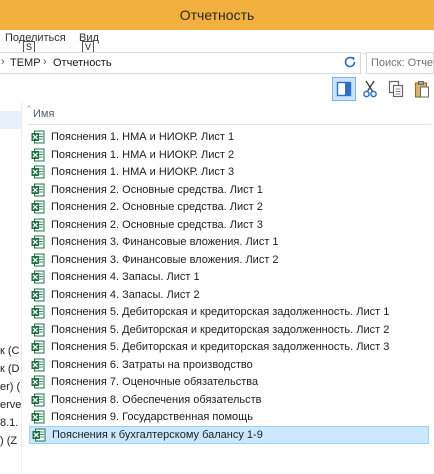  I want to click on file-row: Пояснения 2. Основные средства. Лист 1, so click(201, 190).